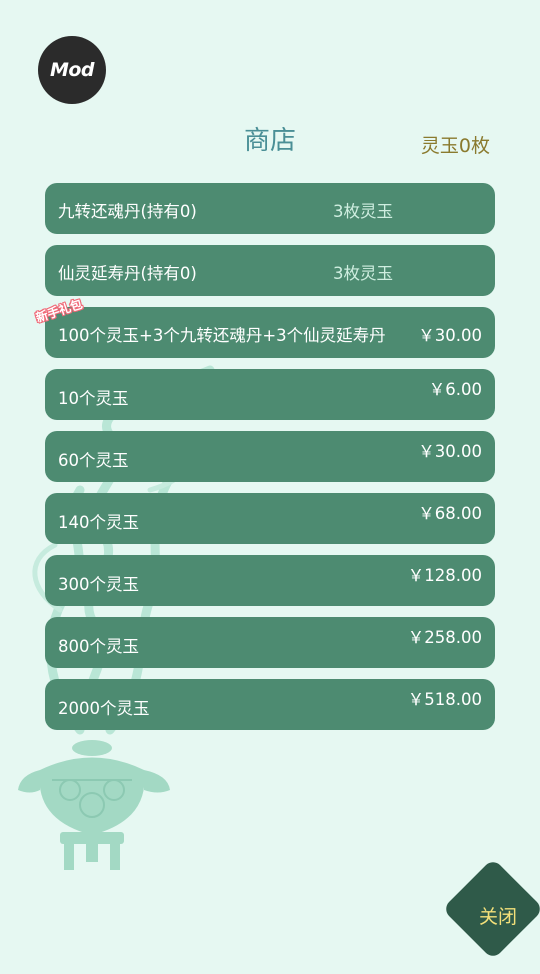 The width and height of the screenshot is (540, 974). What do you see at coordinates (222, 335) in the screenshot?
I see `shop-item-name: 100个灵玉+3个九转还魂丹+3个仙灵延寿丹` at bounding box center [222, 335].